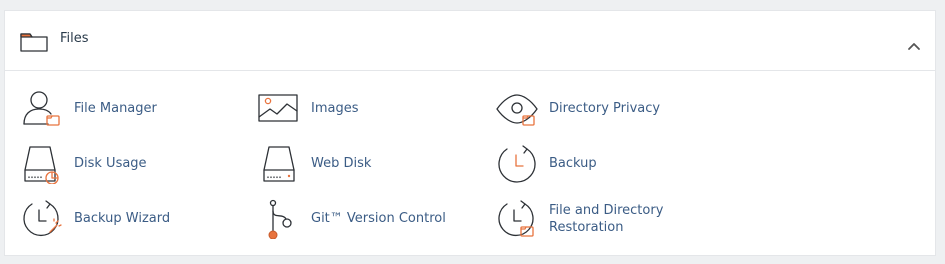 The height and width of the screenshot is (264, 945). Describe the element at coordinates (279, 109) in the screenshot. I see `images-icon` at that location.